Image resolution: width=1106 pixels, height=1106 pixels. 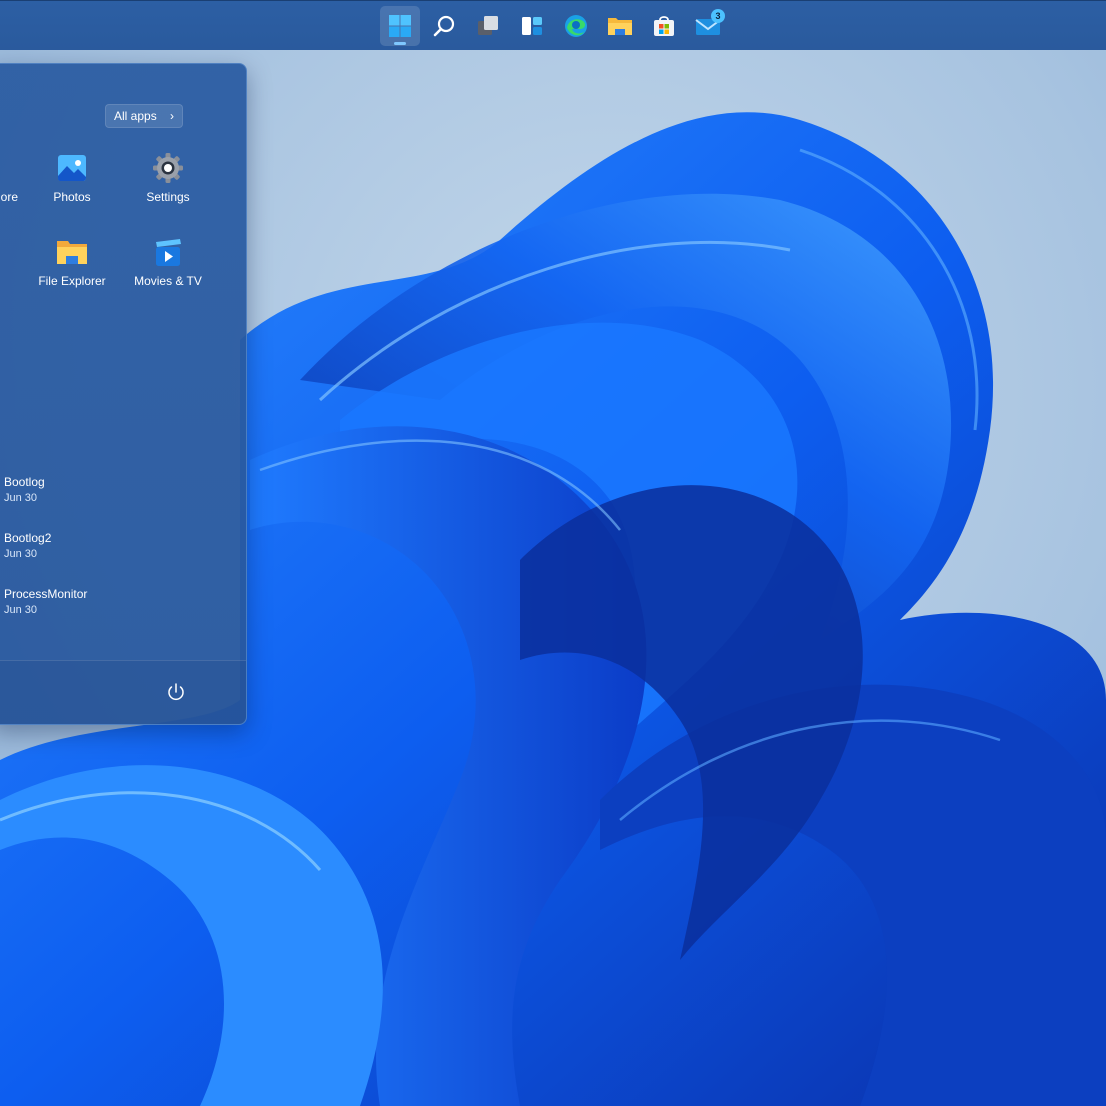 I want to click on pinned-app-label: Photos, so click(x=72, y=197).